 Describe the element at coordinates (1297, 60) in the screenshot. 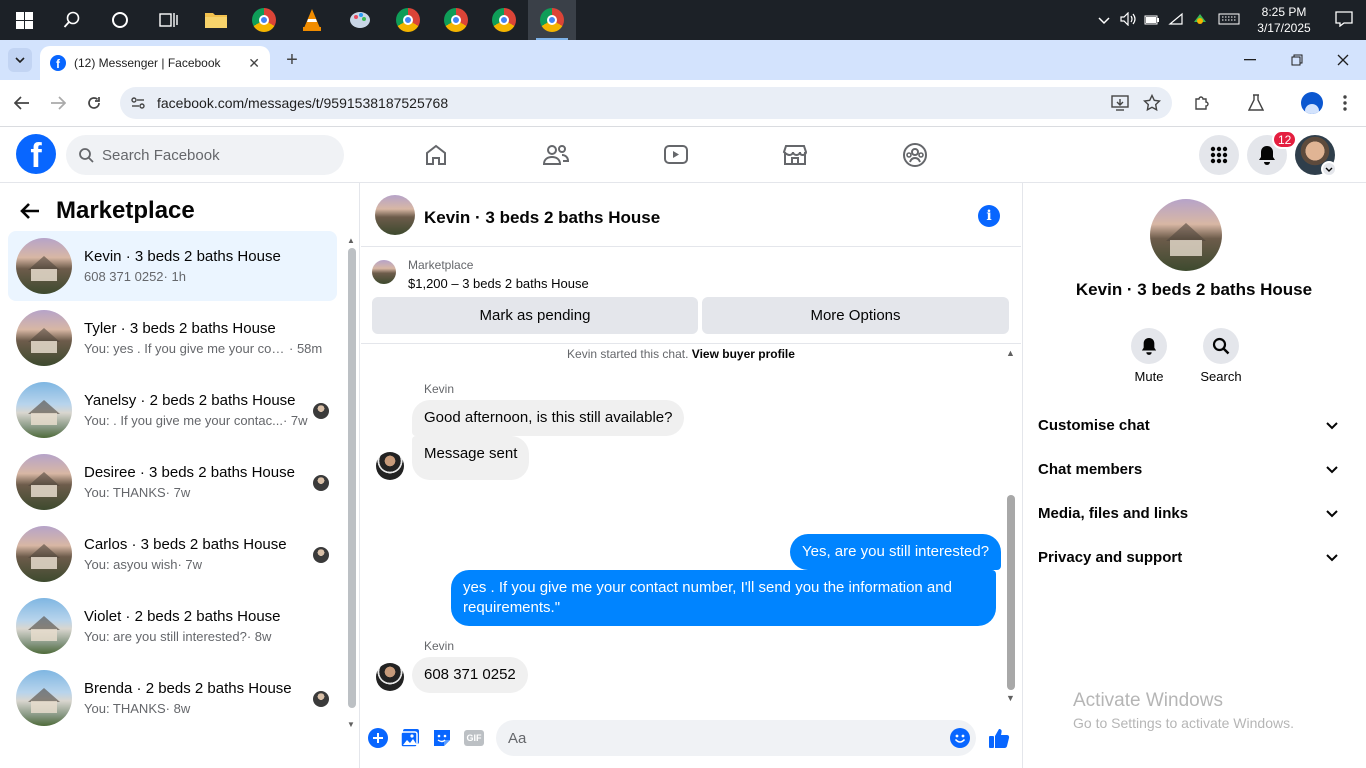

I see `restore-icon` at that location.